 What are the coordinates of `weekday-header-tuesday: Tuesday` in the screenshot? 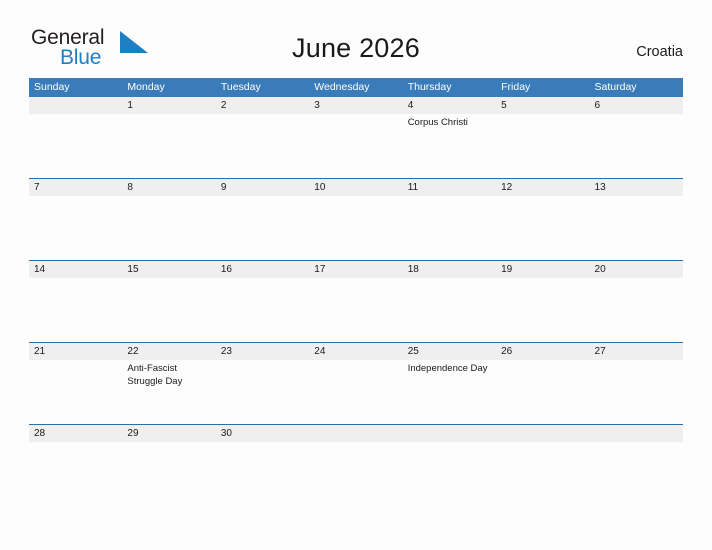 It's located at (240, 87).